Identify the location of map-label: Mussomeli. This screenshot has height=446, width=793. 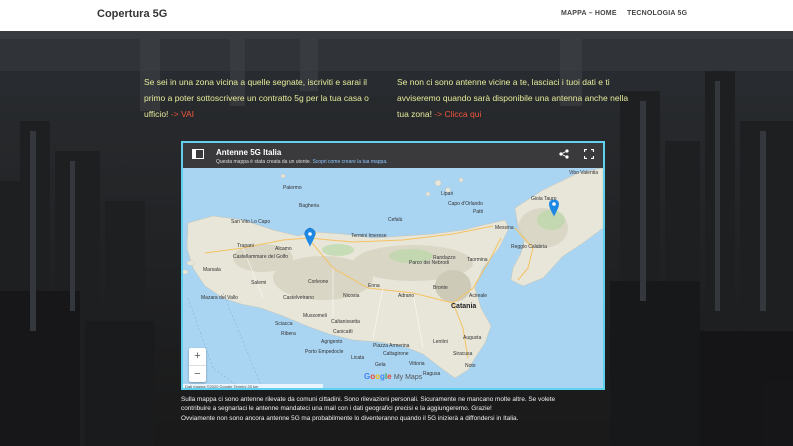
(315, 316).